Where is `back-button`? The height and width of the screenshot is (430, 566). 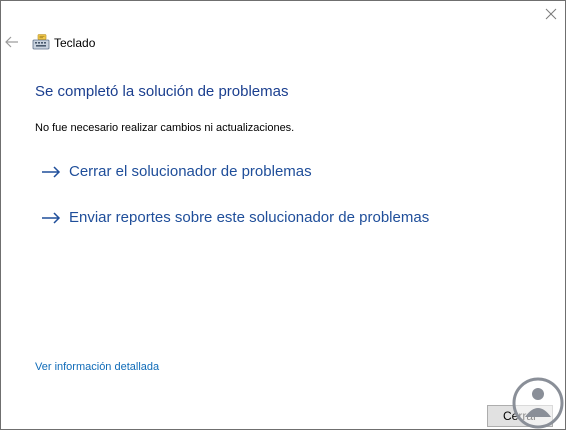
back-button is located at coordinates (12, 42).